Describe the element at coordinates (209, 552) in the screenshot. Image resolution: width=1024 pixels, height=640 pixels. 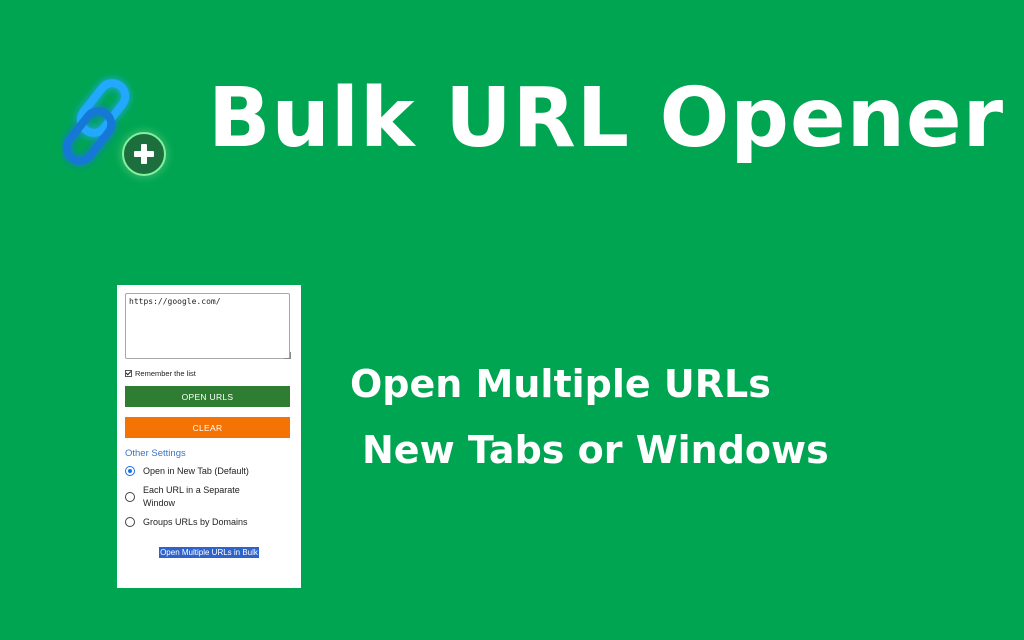
I see `footer-link: Open Multiple URLs in Bulk` at that location.